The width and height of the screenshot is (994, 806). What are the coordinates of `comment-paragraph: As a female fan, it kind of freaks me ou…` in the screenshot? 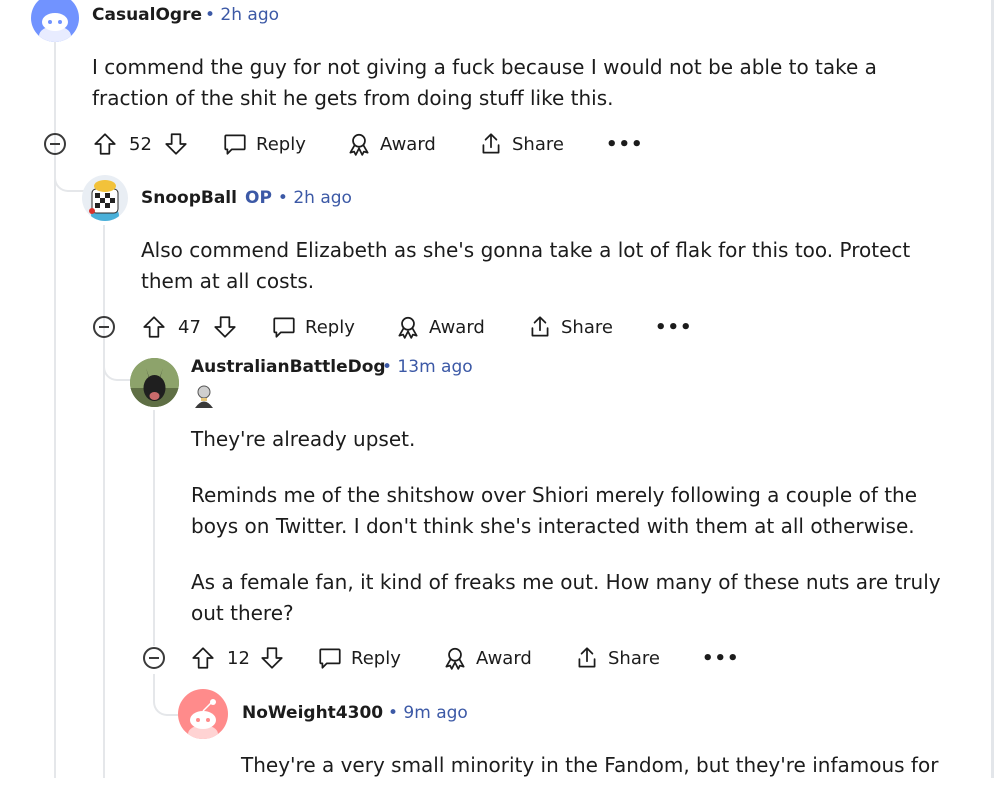 It's located at (566, 597).